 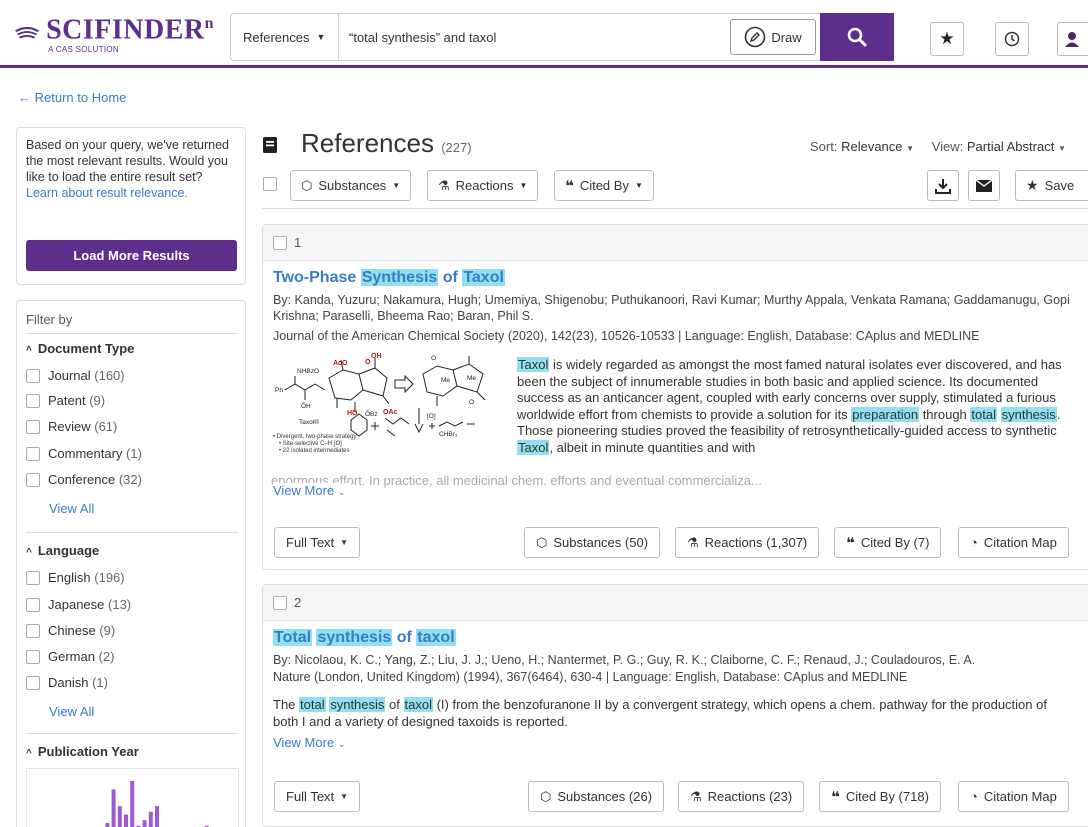 I want to click on filter-option: Patent (9), so click(x=65, y=400).